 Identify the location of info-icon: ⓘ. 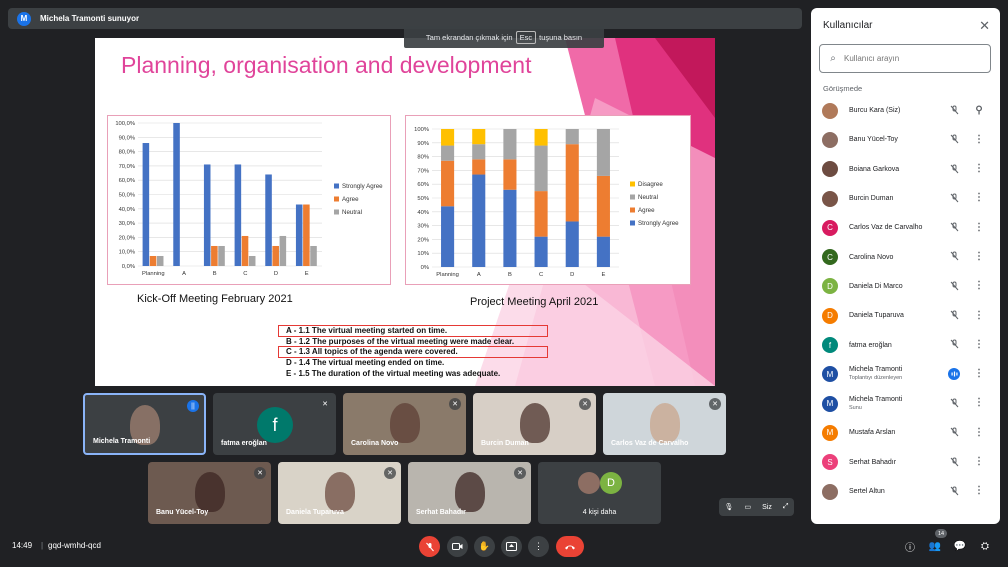
(910, 546).